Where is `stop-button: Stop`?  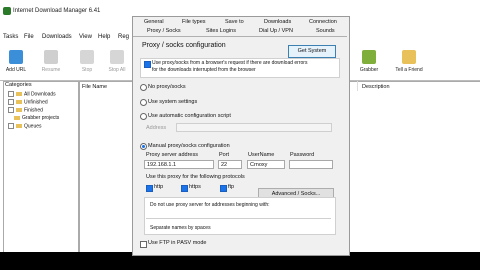 stop-button: Stop is located at coordinates (87, 61).